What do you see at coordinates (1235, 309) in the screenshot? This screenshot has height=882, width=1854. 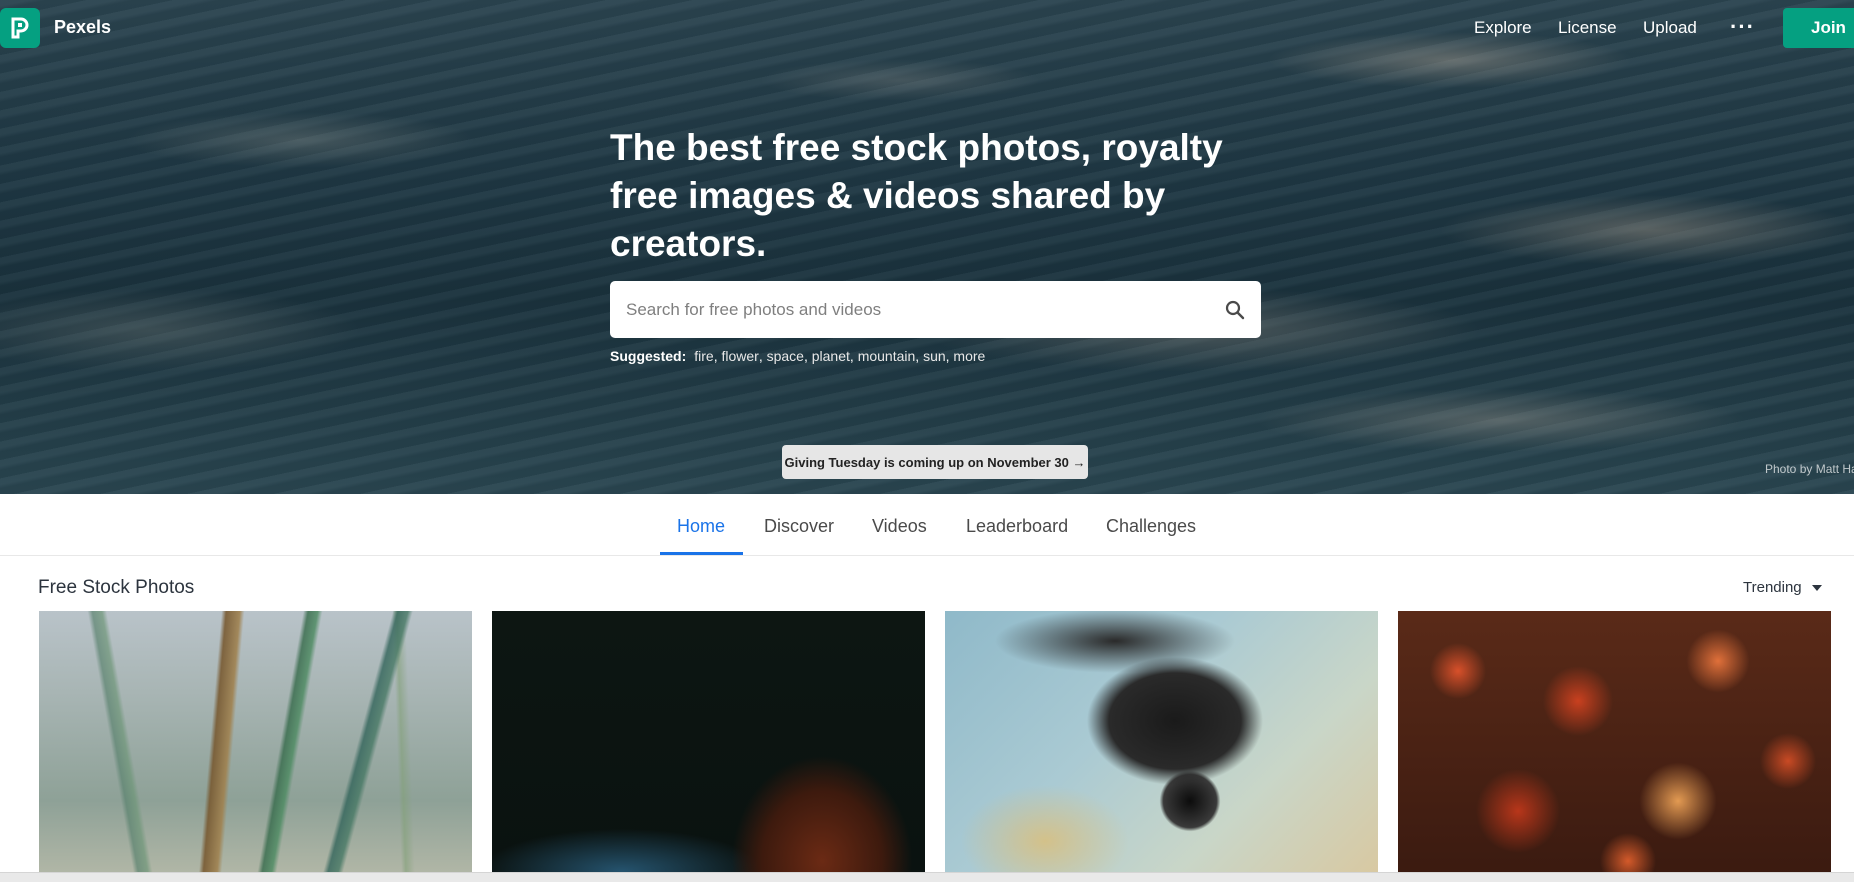 I see `search-icon` at bounding box center [1235, 309].